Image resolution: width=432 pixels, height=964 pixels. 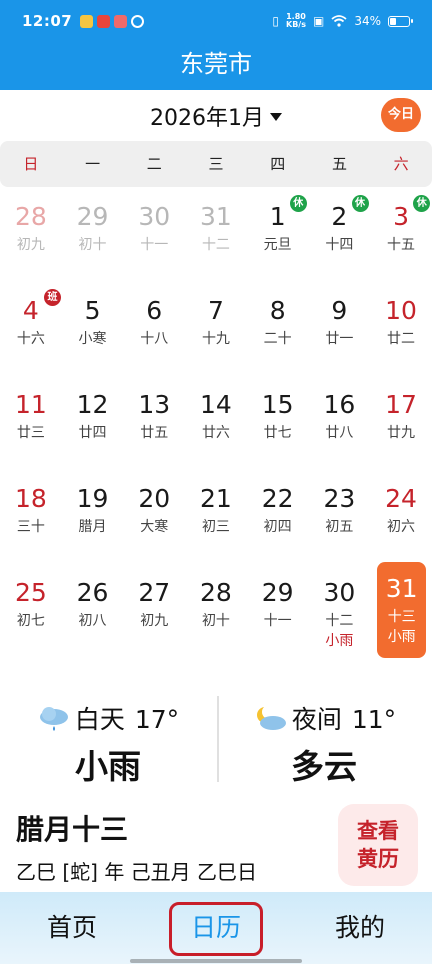 What do you see at coordinates (401, 517) in the screenshot?
I see `calendar-day-cell: 24 初六` at bounding box center [401, 517].